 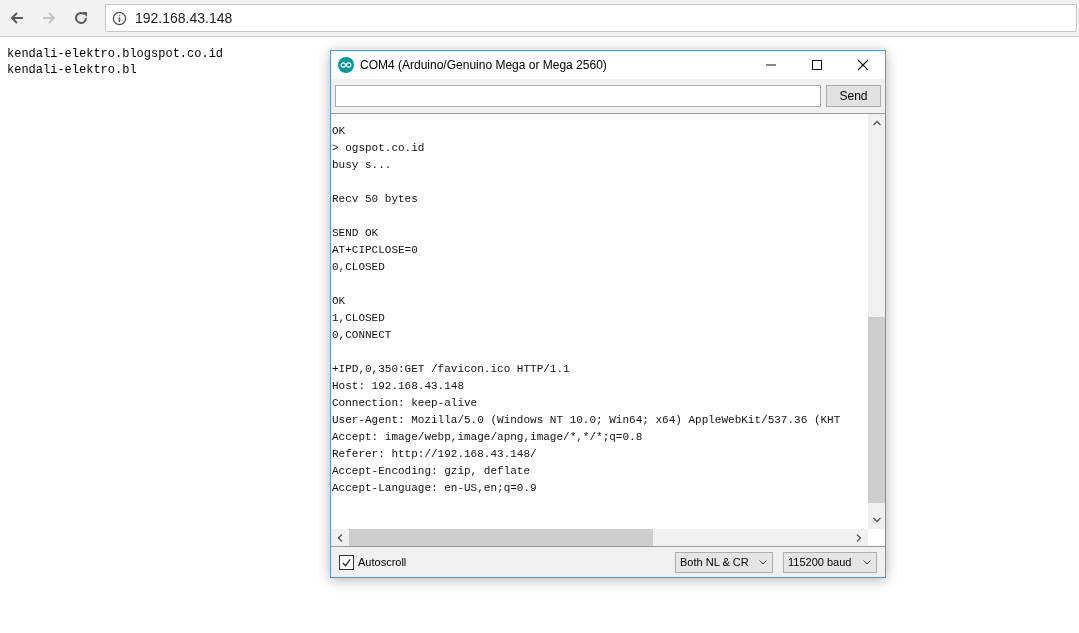 What do you see at coordinates (405, 403) in the screenshot?
I see `output-line: Connection: keep-alive` at bounding box center [405, 403].